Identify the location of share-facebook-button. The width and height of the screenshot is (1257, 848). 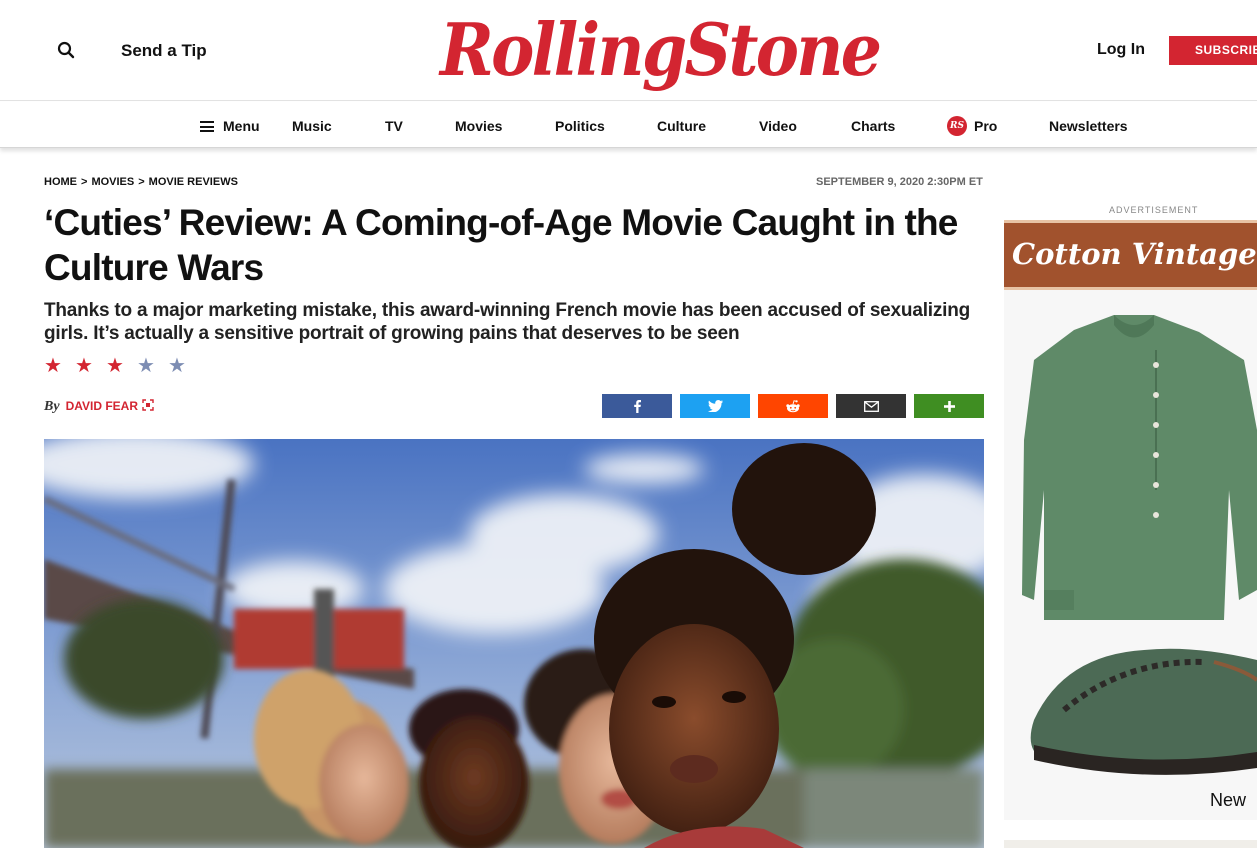
(637, 406).